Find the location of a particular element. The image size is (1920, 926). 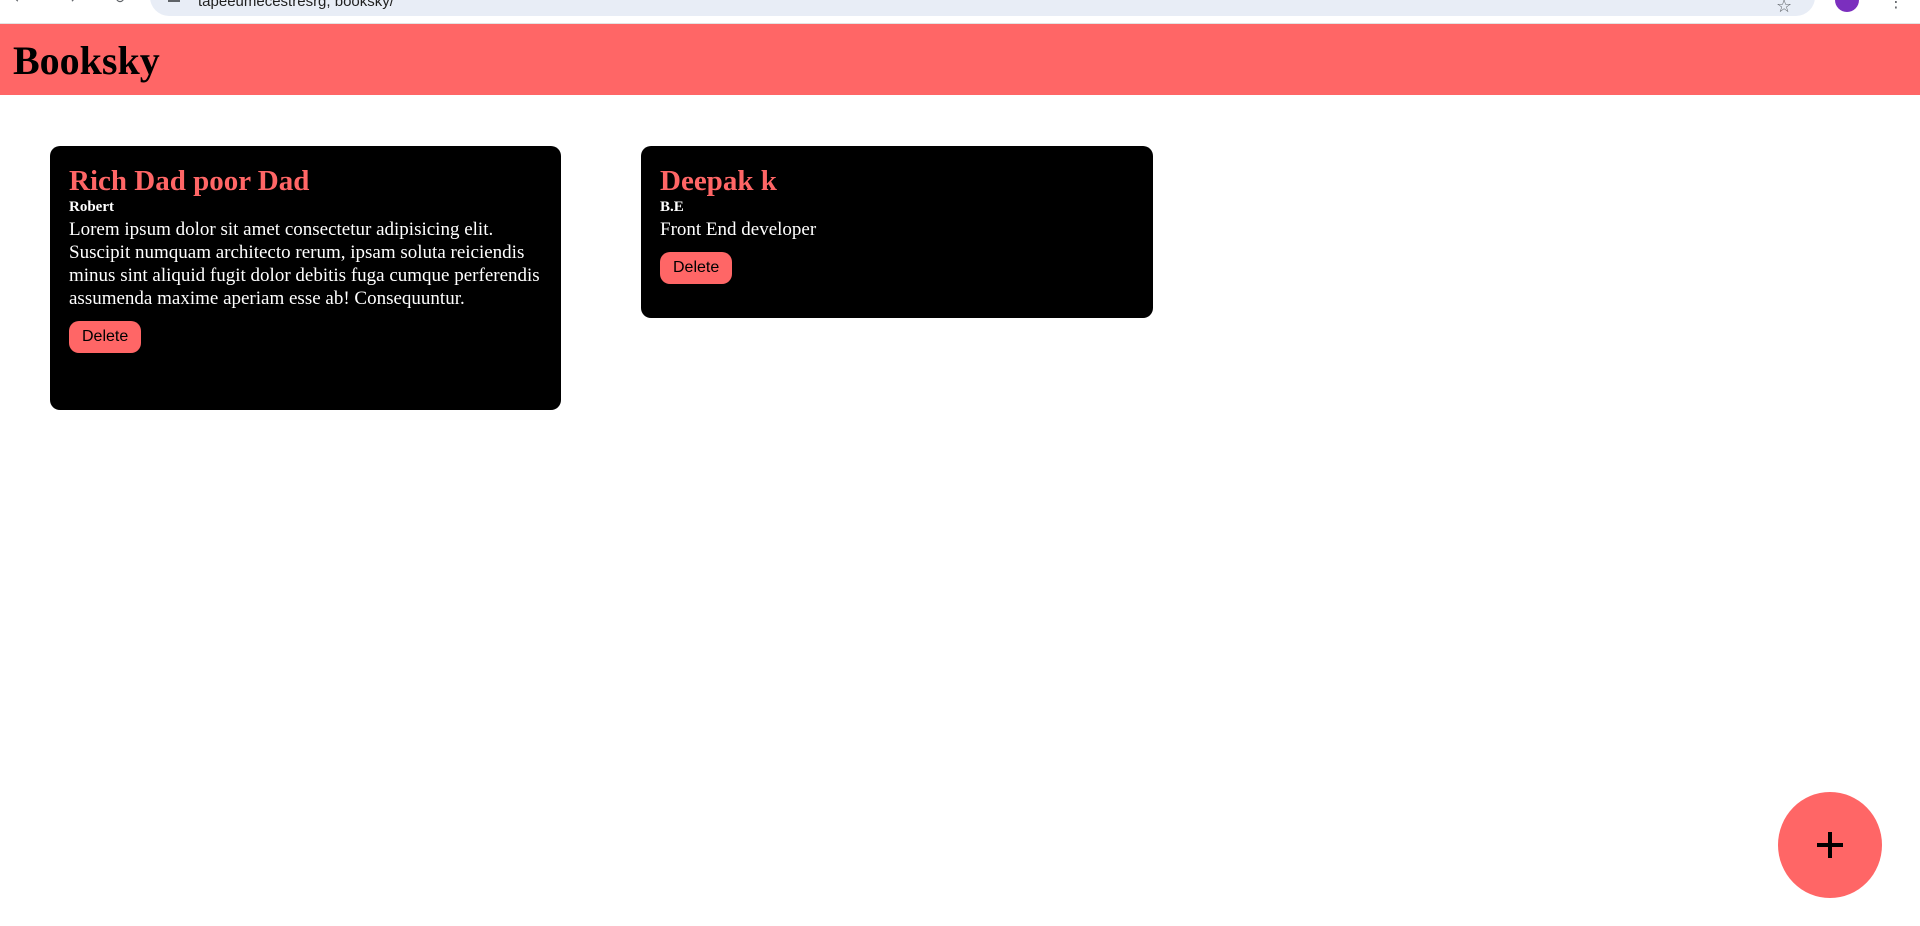

book-title: Rich Dad poor Dad is located at coordinates (189, 181).